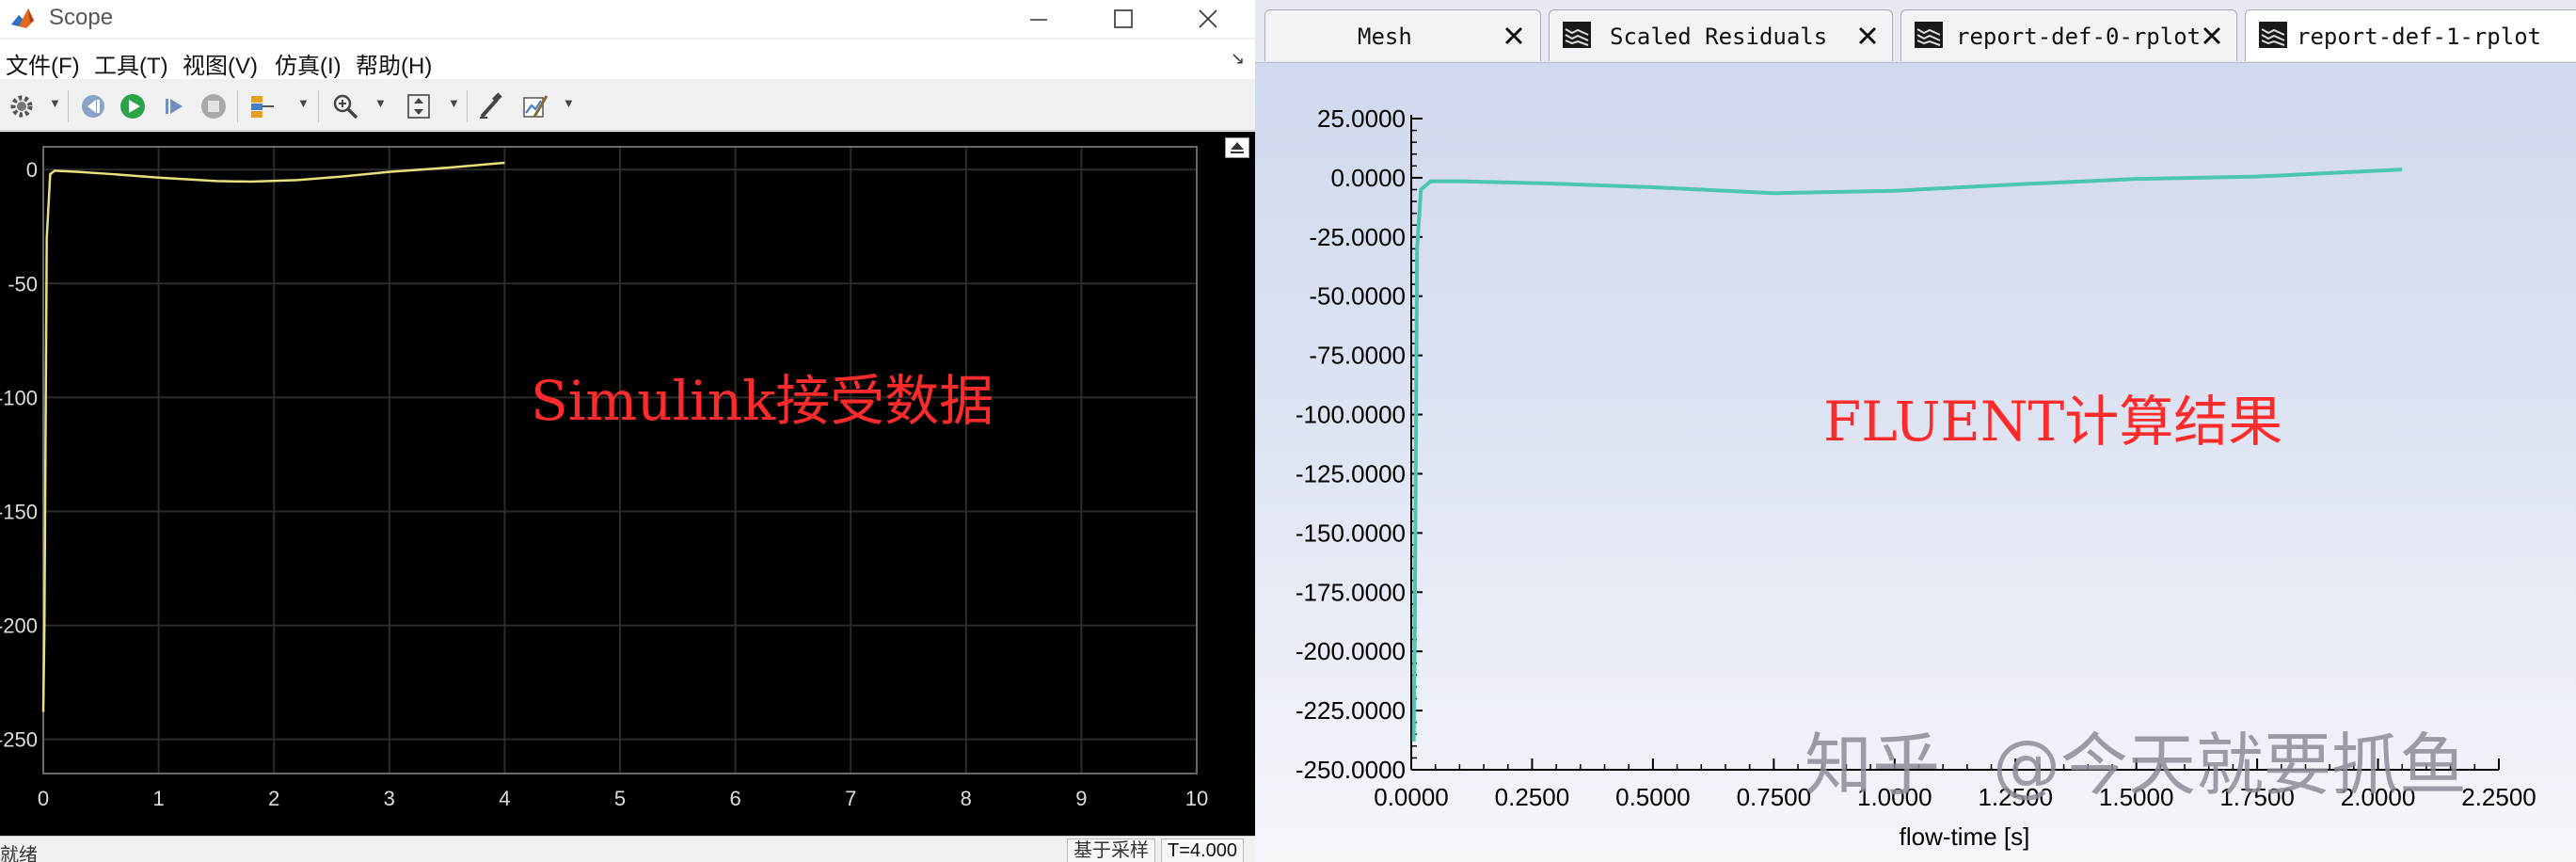 This screenshot has height=862, width=2576. What do you see at coordinates (1368, 178) in the screenshot?
I see `y-tick-label: 0.0000` at bounding box center [1368, 178].